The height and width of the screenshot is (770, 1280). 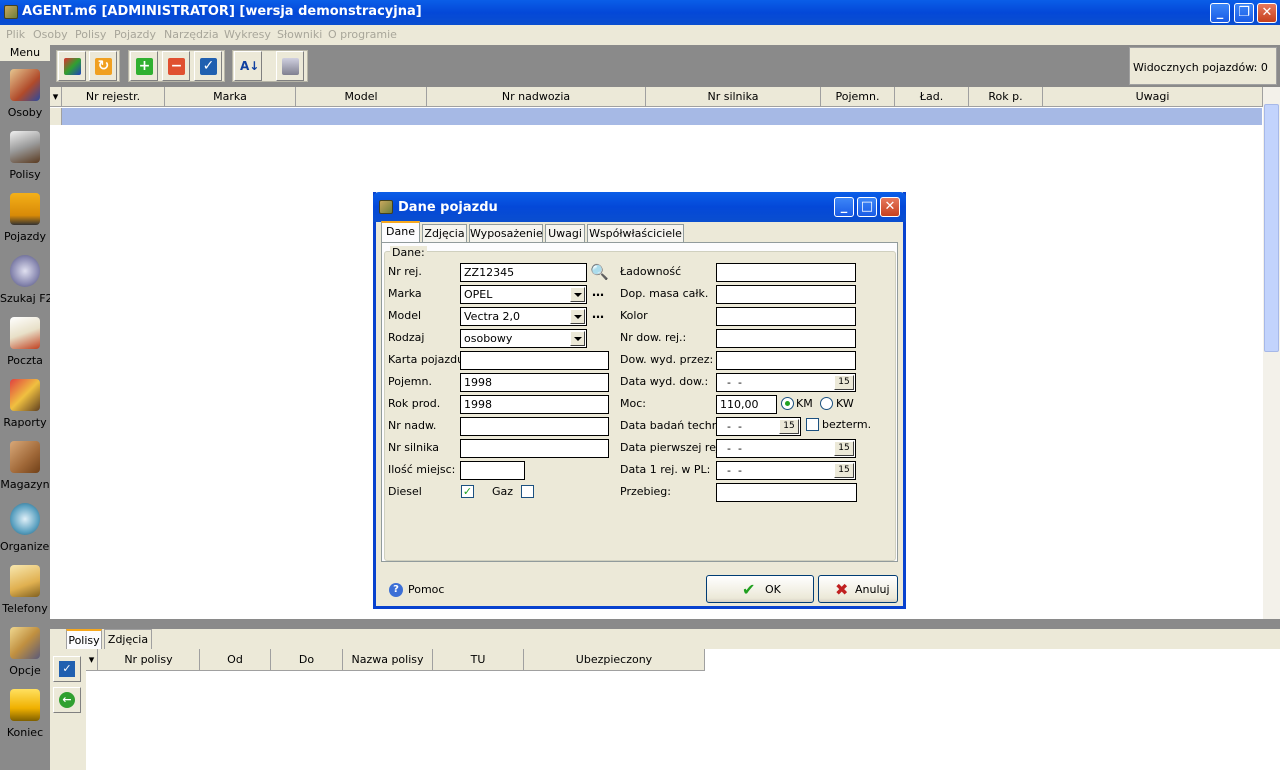 What do you see at coordinates (230, 97) in the screenshot?
I see `column-header: Marka` at bounding box center [230, 97].